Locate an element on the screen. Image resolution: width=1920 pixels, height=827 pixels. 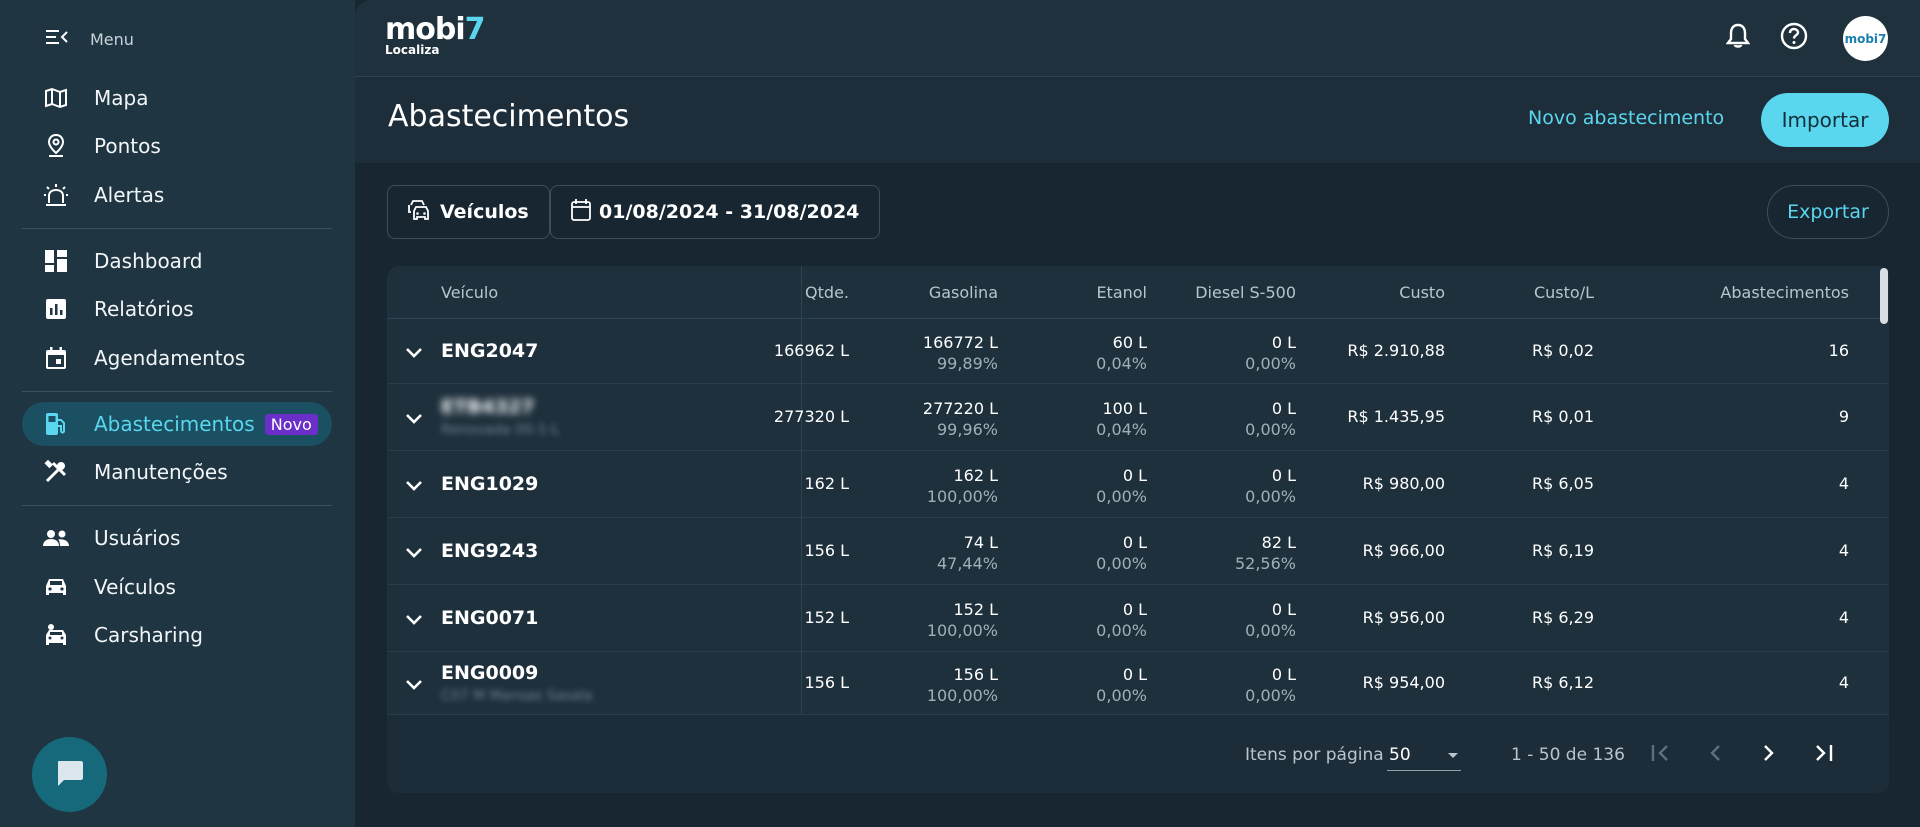
sidebar-item-mapa: Mapa is located at coordinates (177, 98).